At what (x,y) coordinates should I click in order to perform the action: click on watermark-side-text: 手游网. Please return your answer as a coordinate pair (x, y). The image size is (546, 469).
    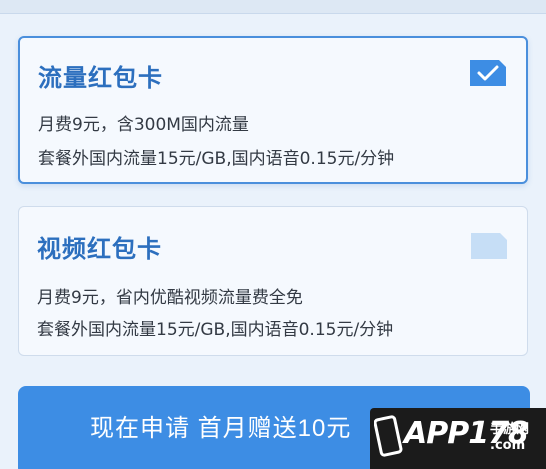
    Looking at the image, I should click on (510, 429).